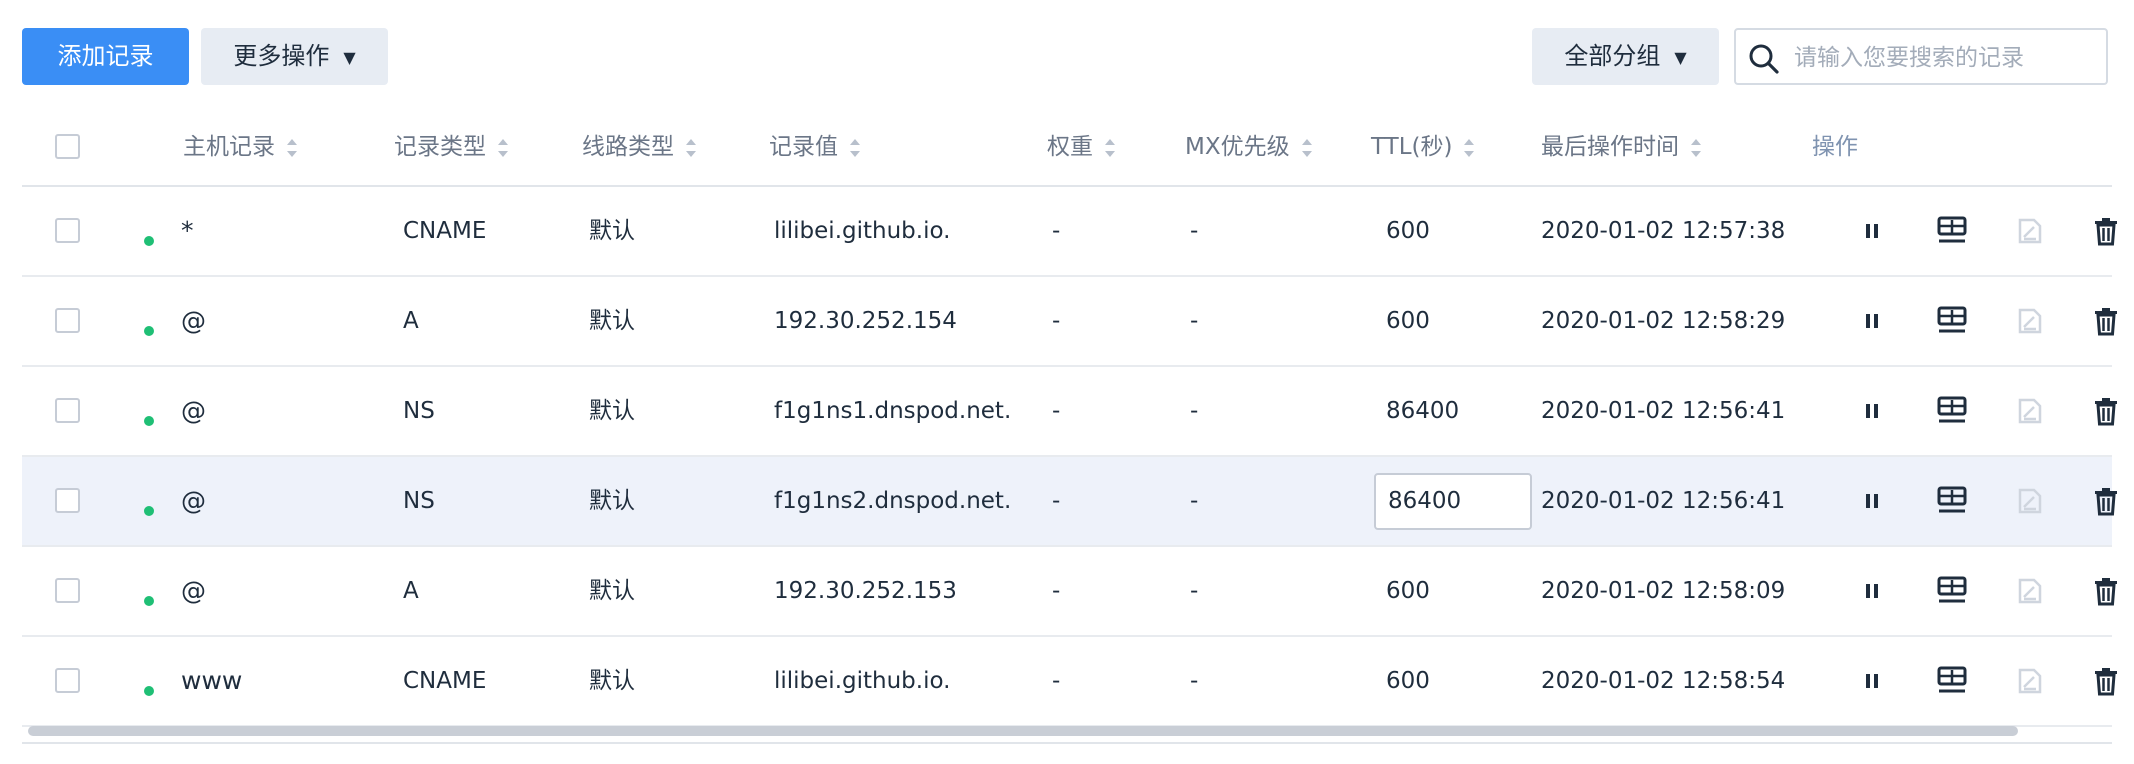 The height and width of the screenshot is (764, 2134). Describe the element at coordinates (1023, 731) in the screenshot. I see `scrollbar-thumb` at that location.